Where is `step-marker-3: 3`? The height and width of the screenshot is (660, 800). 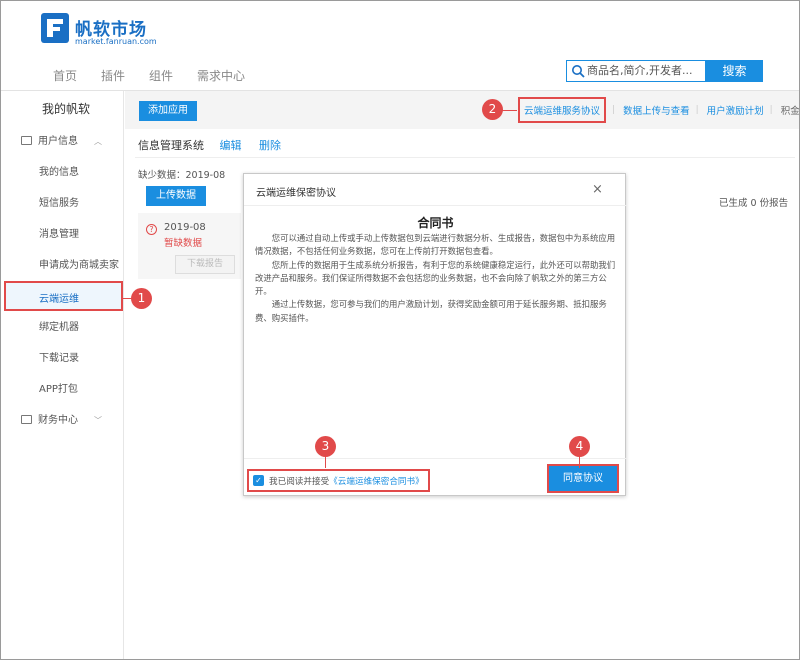
step-marker-3: 3 is located at coordinates (325, 446).